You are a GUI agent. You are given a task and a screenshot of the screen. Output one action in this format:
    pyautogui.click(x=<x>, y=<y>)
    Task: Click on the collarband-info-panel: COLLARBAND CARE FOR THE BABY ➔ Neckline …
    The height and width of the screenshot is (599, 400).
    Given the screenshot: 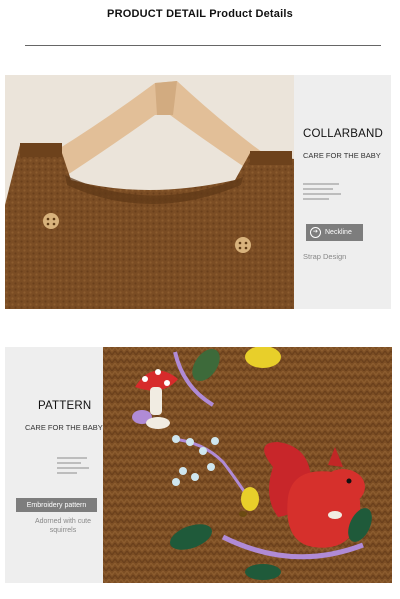 What is the action you would take?
    pyautogui.click(x=342, y=192)
    